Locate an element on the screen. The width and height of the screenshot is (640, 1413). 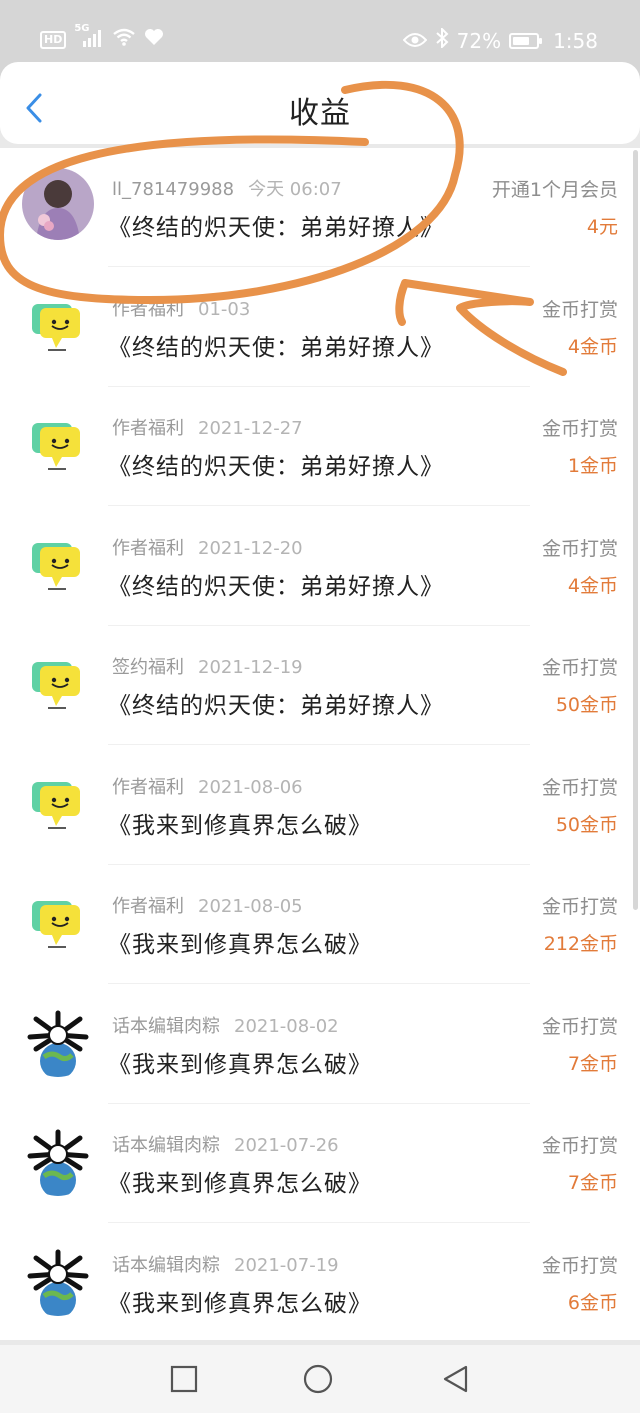
wifi-icon is located at coordinates (124, 39).